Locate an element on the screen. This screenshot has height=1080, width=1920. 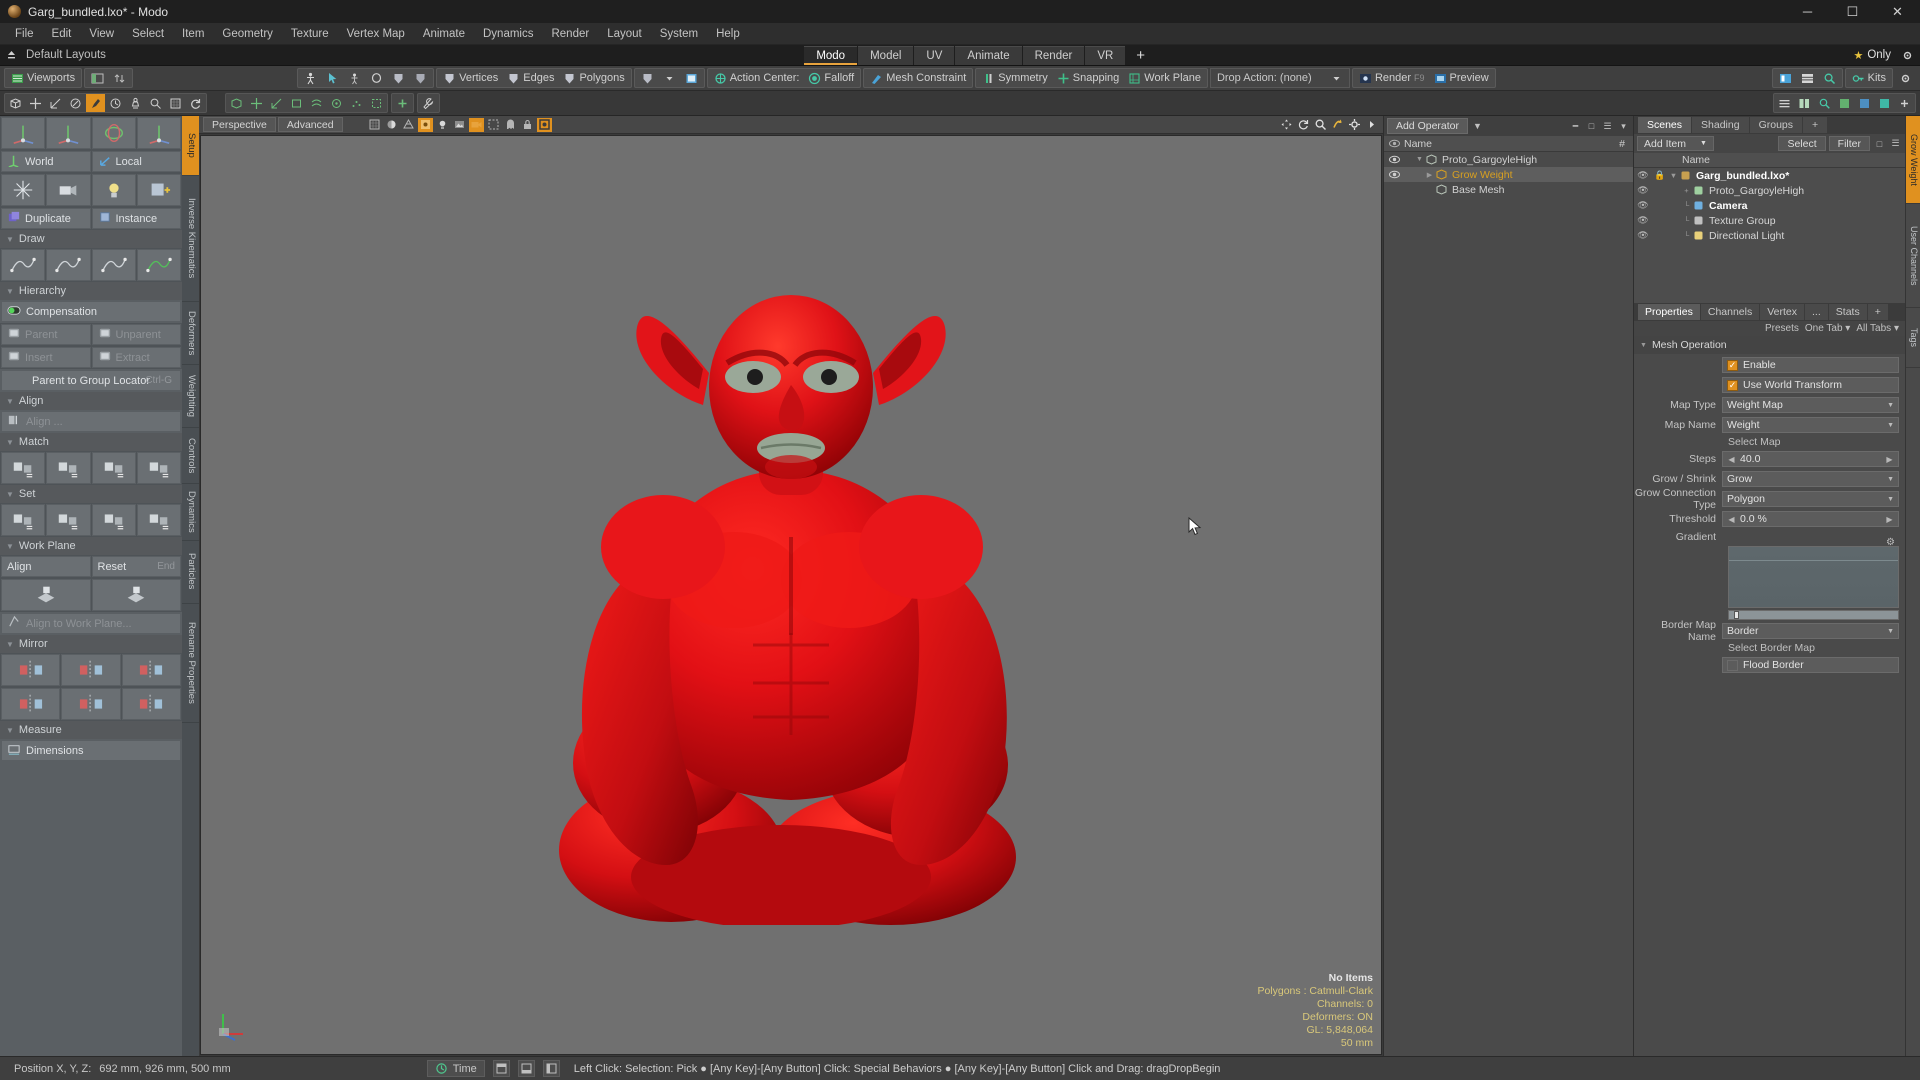
kits-button: Kits is located at coordinates (1869, 78).